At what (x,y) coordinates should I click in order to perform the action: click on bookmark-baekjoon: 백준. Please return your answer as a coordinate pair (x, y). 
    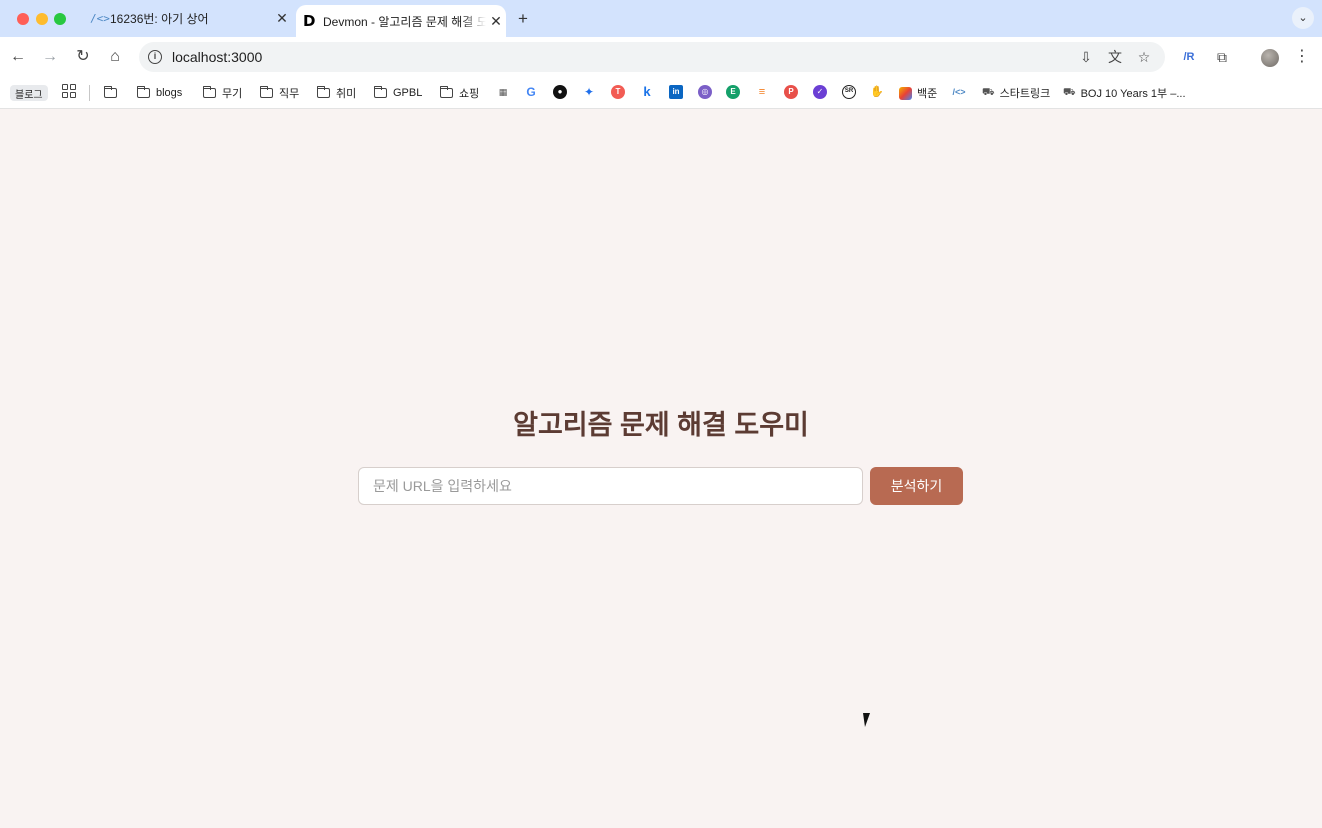
    Looking at the image, I should click on (918, 93).